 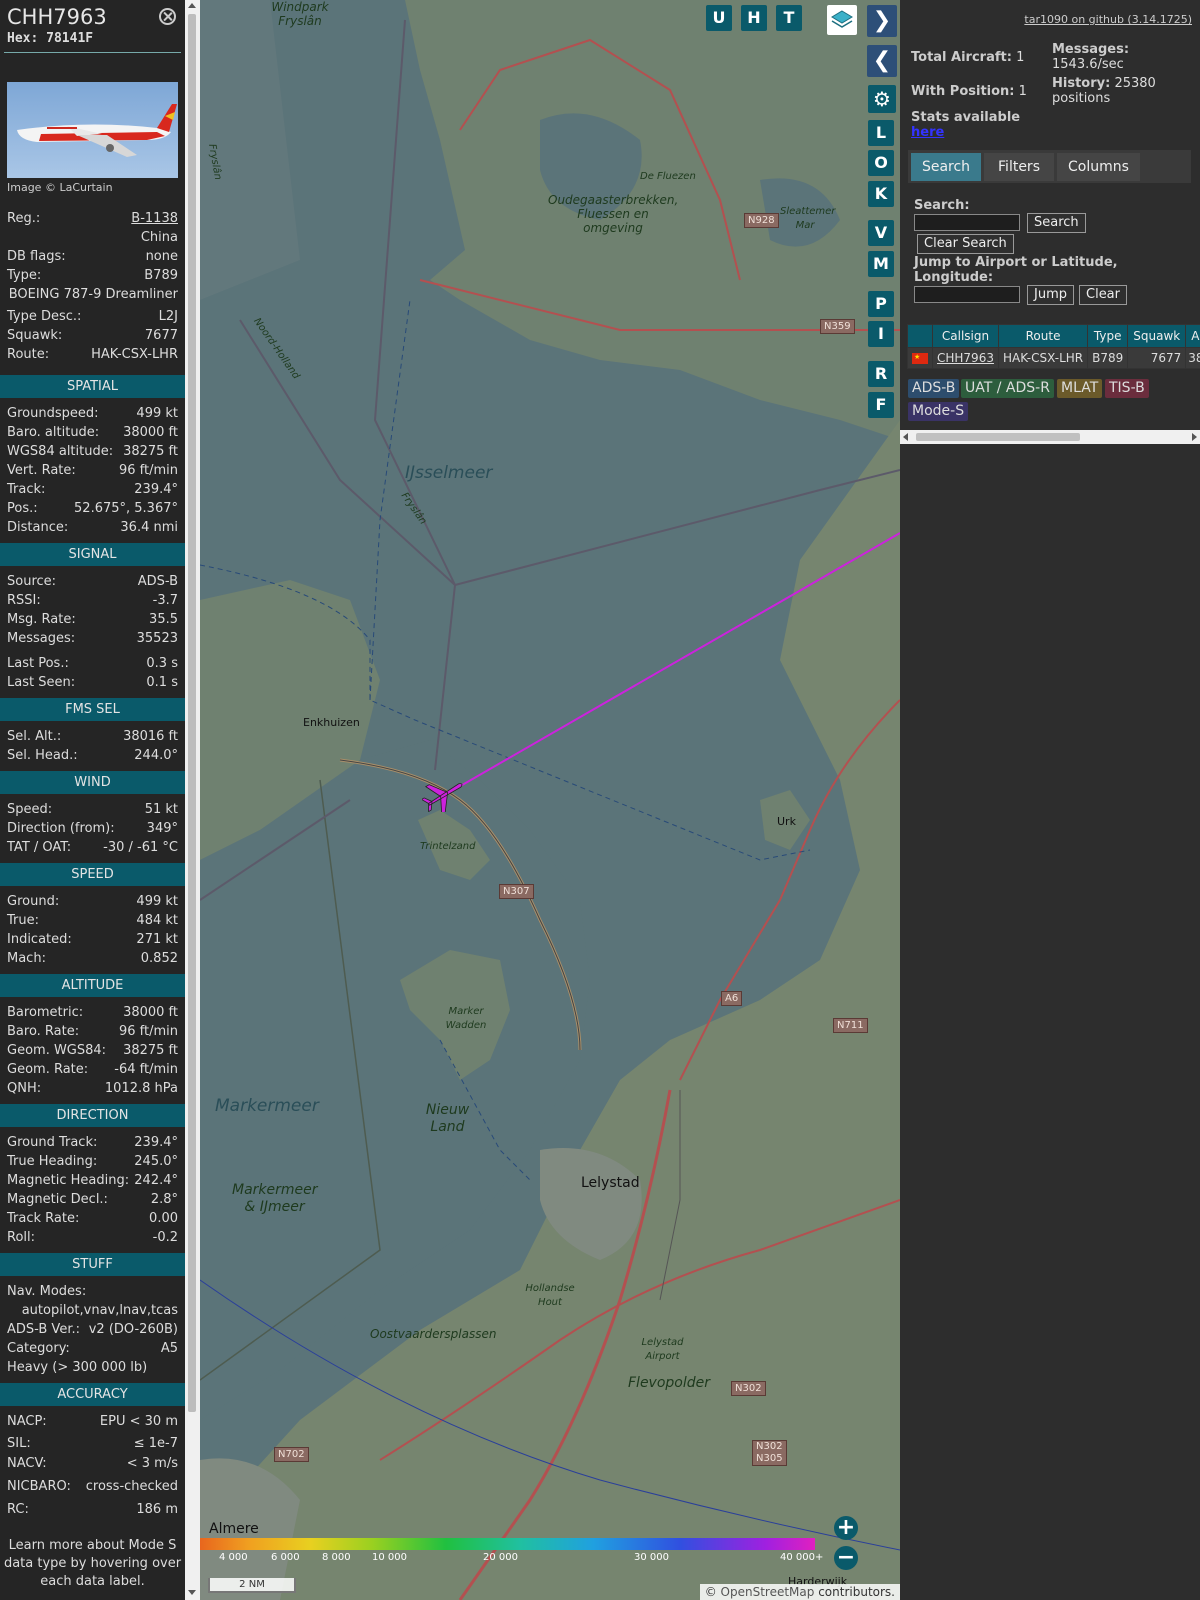 What do you see at coordinates (965, 244) in the screenshot?
I see `clear-search-button: Clear Search` at bounding box center [965, 244].